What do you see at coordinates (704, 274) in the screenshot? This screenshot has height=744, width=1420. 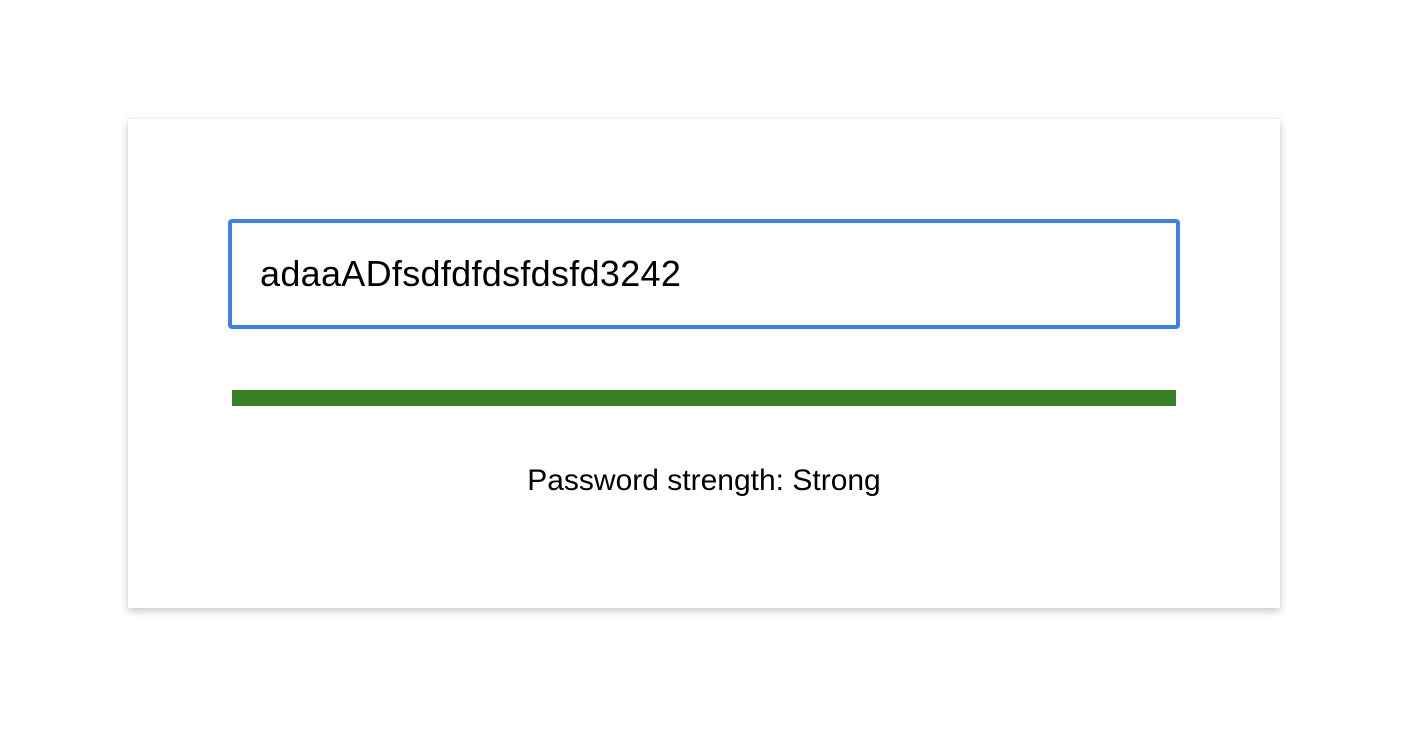 I see `password-input` at bounding box center [704, 274].